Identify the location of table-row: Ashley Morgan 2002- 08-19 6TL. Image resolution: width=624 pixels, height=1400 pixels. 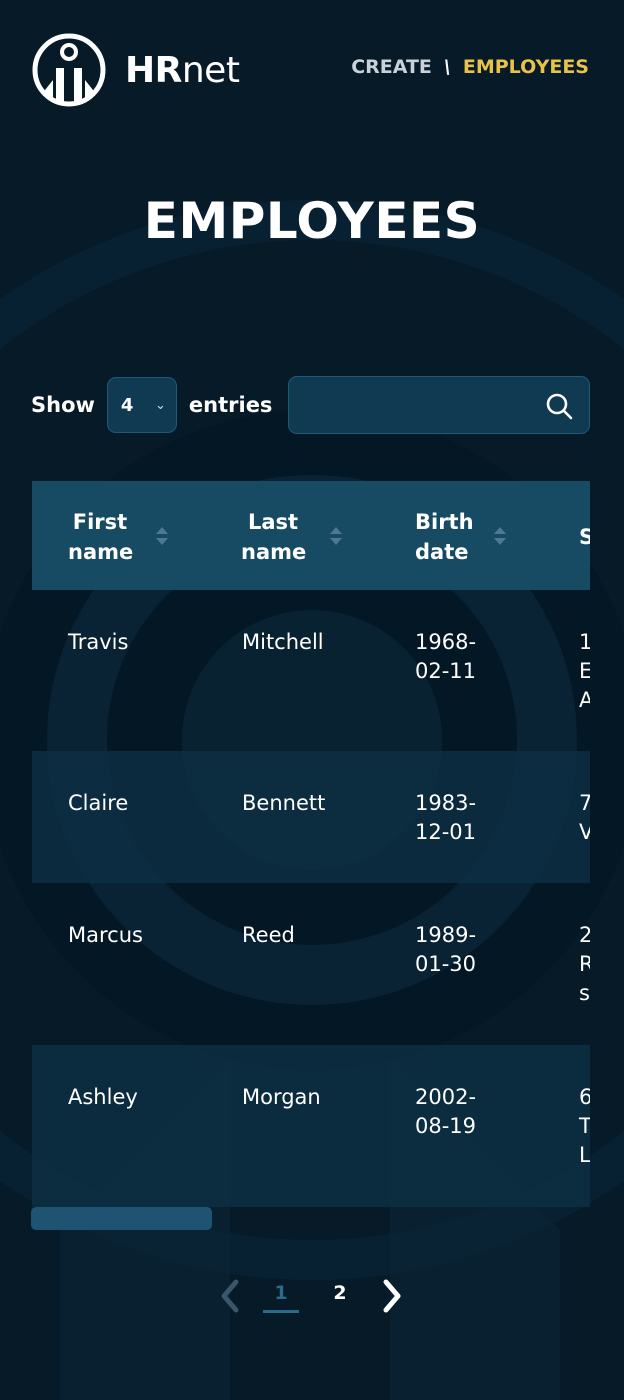
(311, 1126).